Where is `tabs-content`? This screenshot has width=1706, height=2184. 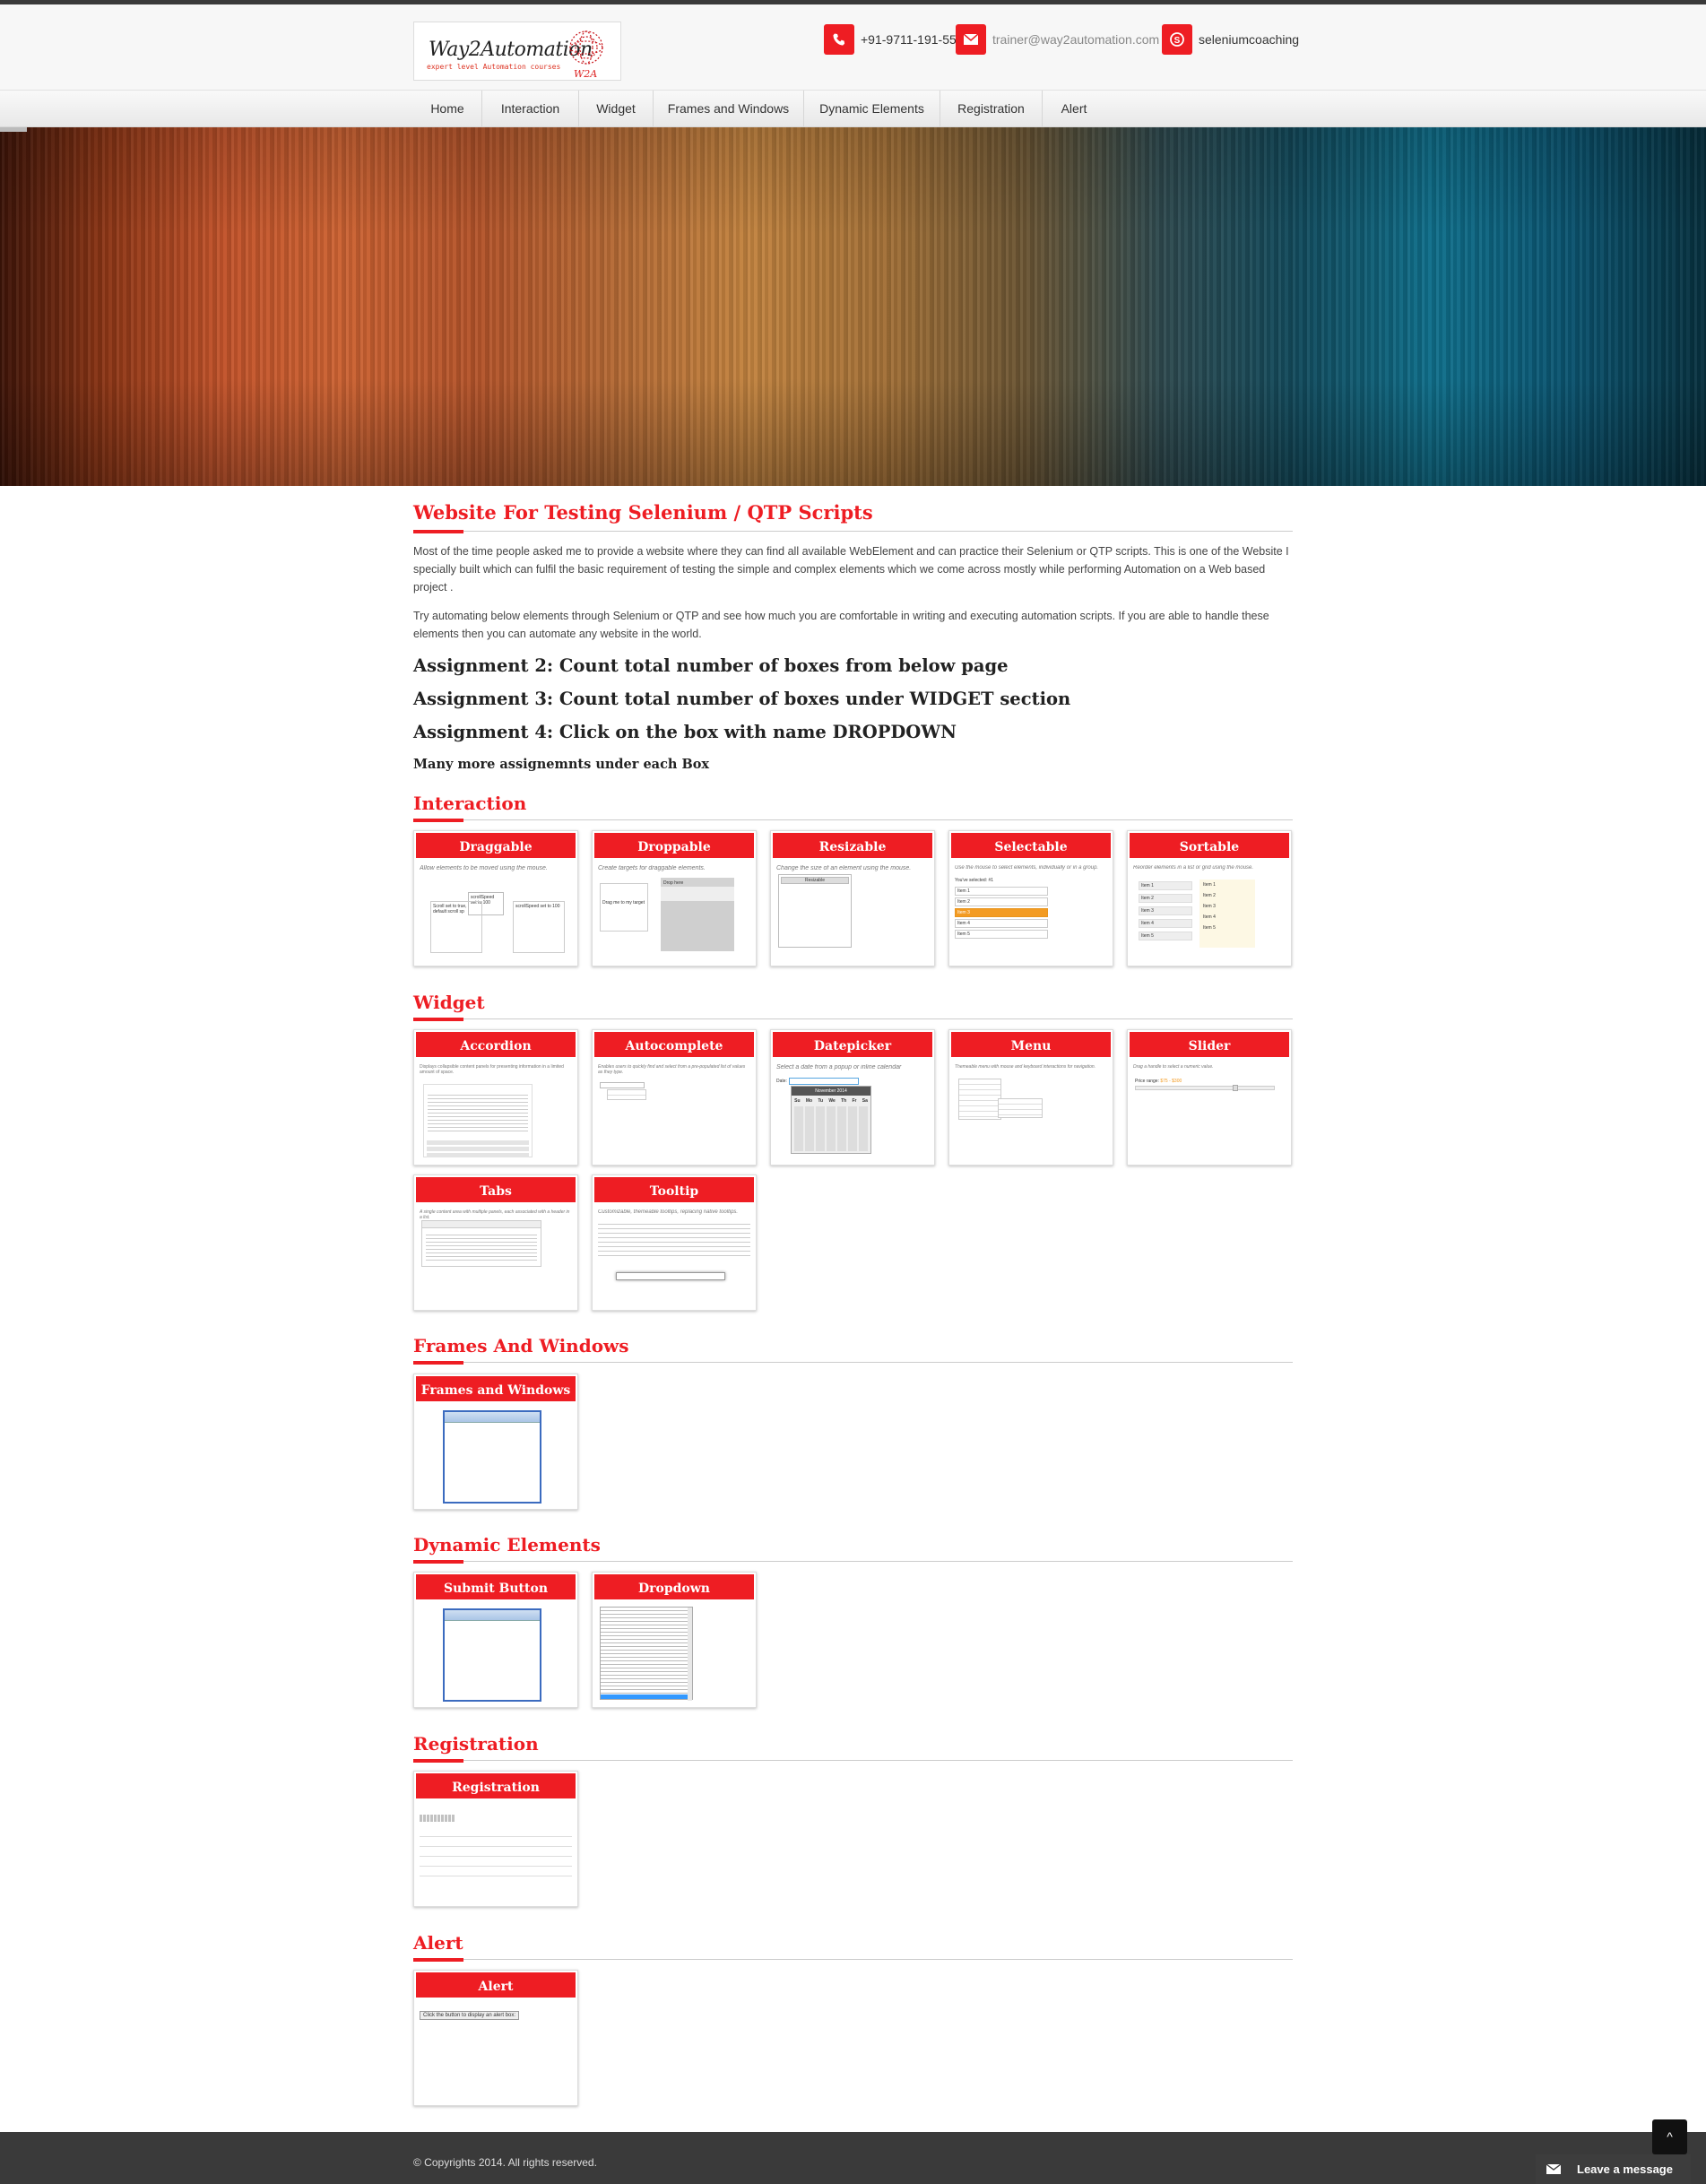
tabs-content is located at coordinates (481, 1247).